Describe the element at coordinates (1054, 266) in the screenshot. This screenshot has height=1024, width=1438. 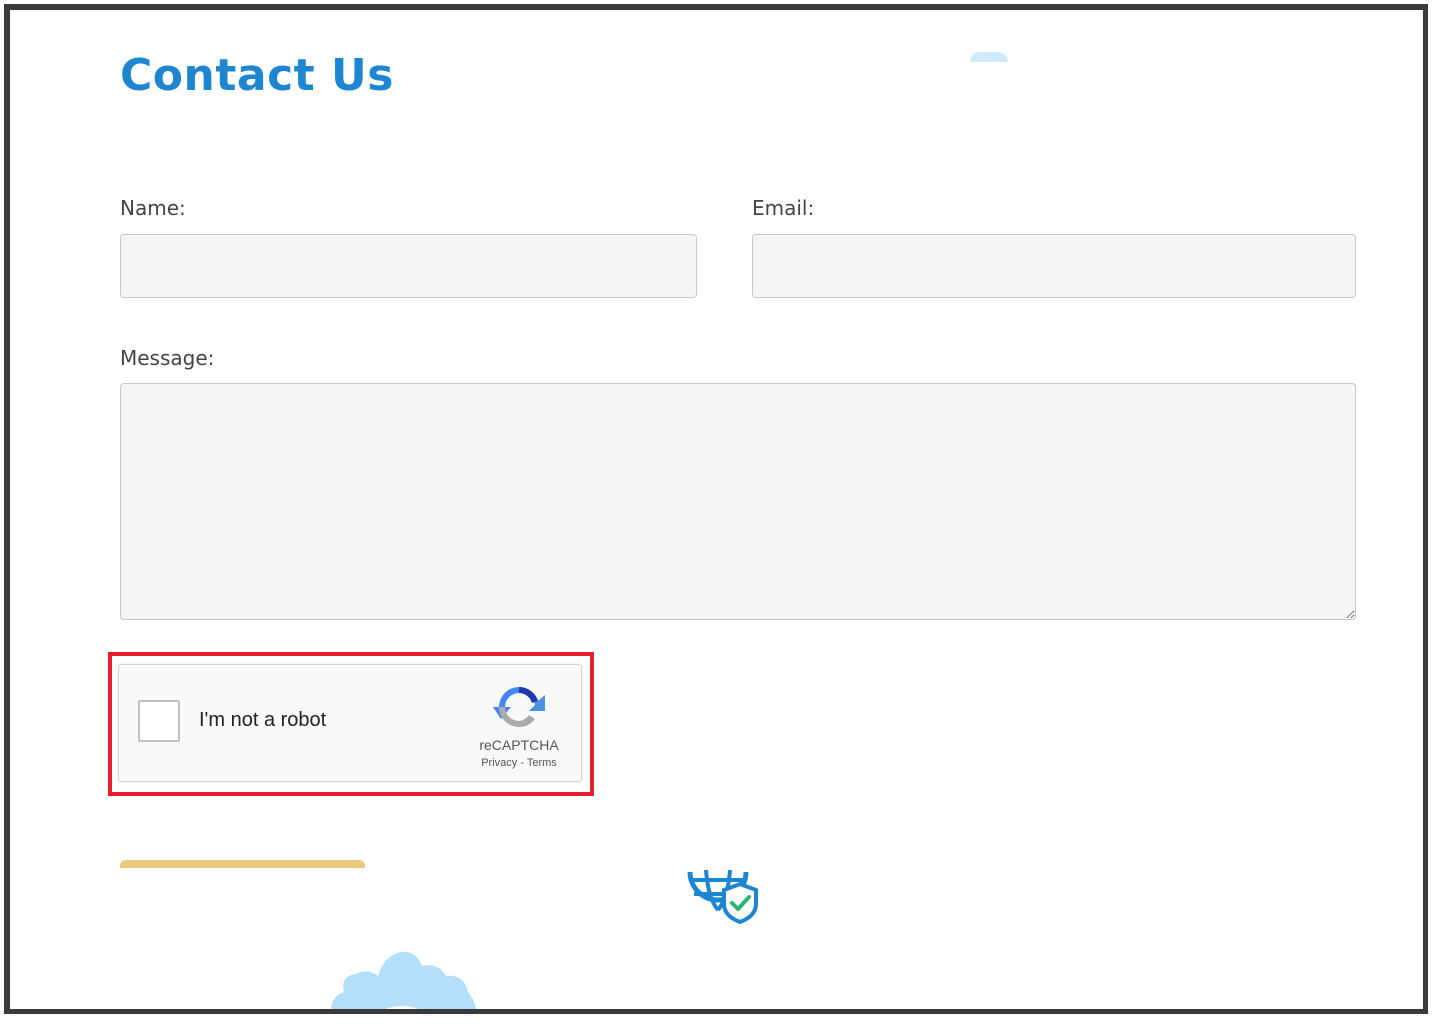
I see `email-input` at that location.